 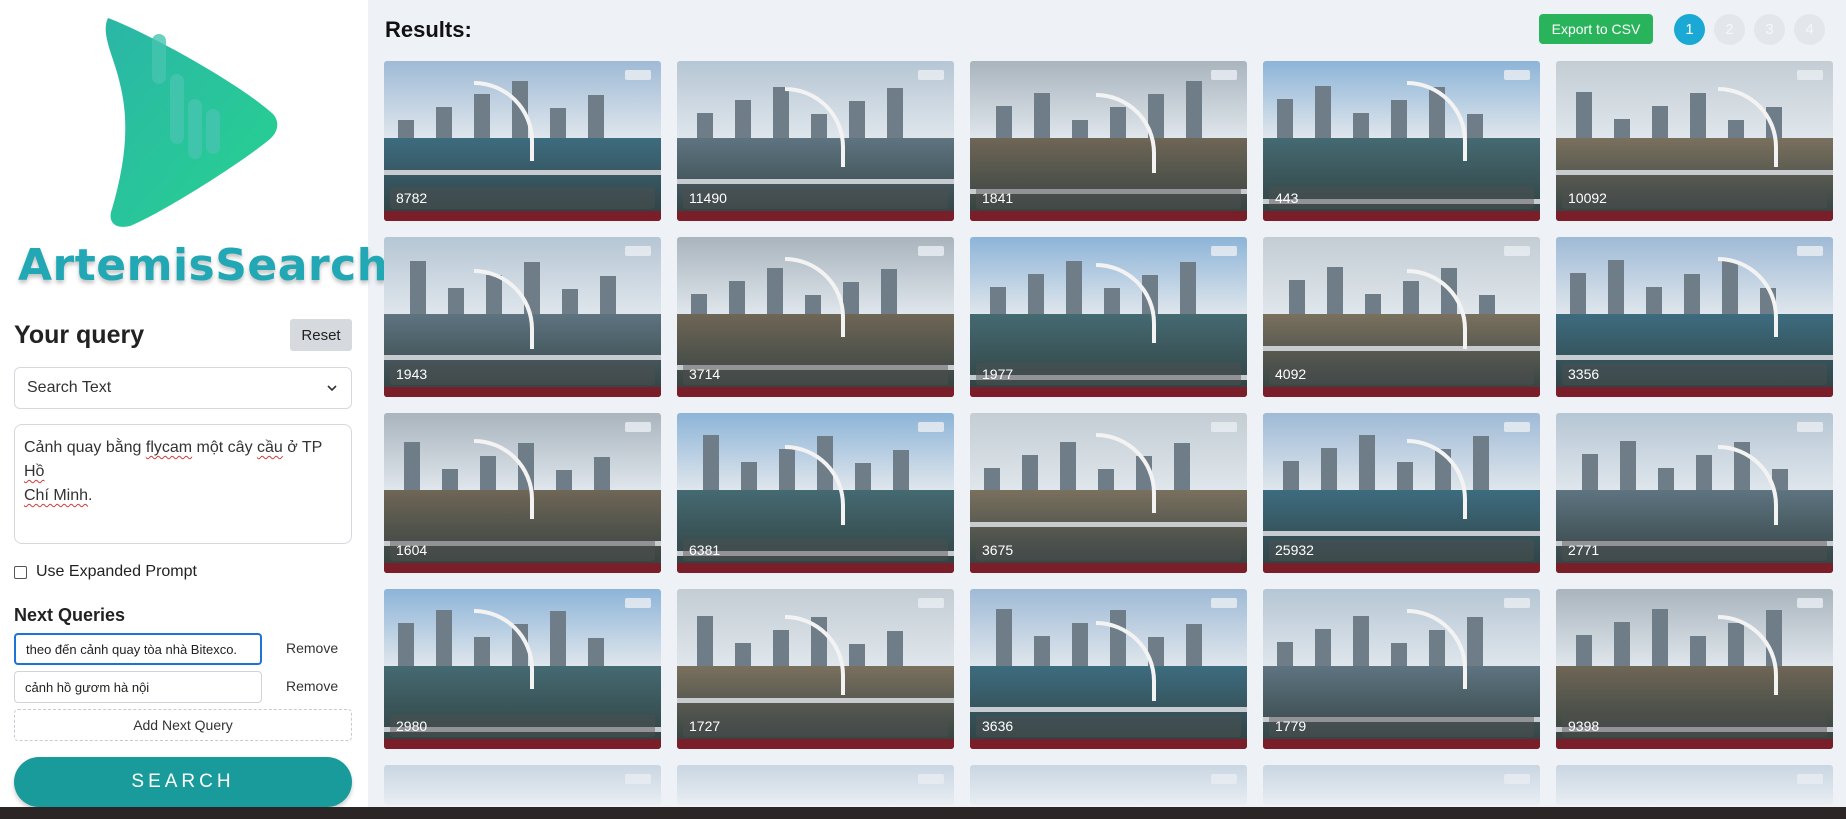 I want to click on result-thumbnail: 3714, so click(x=815, y=317).